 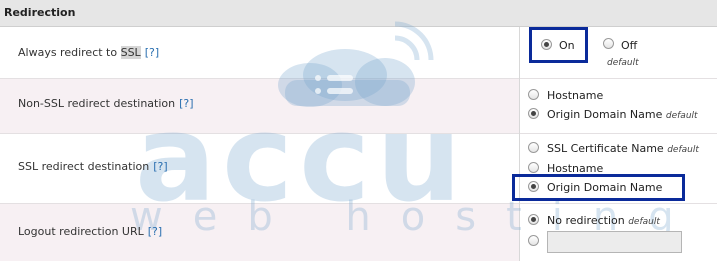 What do you see at coordinates (629, 45) in the screenshot?
I see `option-label-off: Off` at bounding box center [629, 45].